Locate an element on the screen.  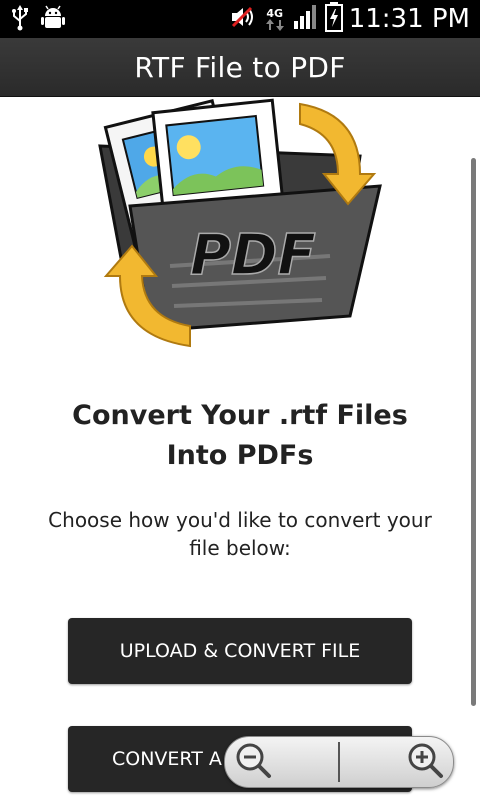
headline: Convert Your .rtf Files Into PDFs is located at coordinates (240, 435).